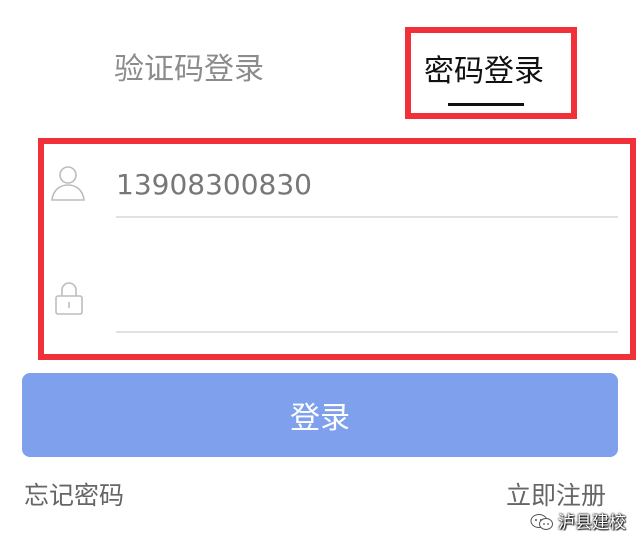 This screenshot has height=534, width=640. What do you see at coordinates (320, 415) in the screenshot?
I see `login-button: 登录` at bounding box center [320, 415].